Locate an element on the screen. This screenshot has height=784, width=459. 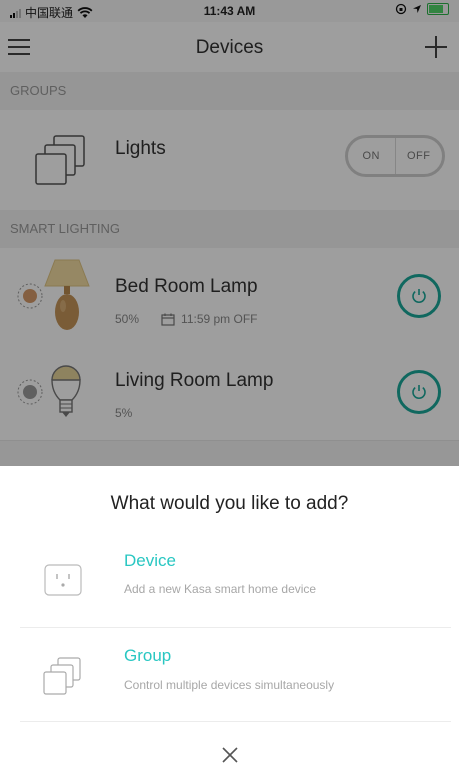
option-description: Control multiple devices simultaneously is located at coordinates (229, 685).